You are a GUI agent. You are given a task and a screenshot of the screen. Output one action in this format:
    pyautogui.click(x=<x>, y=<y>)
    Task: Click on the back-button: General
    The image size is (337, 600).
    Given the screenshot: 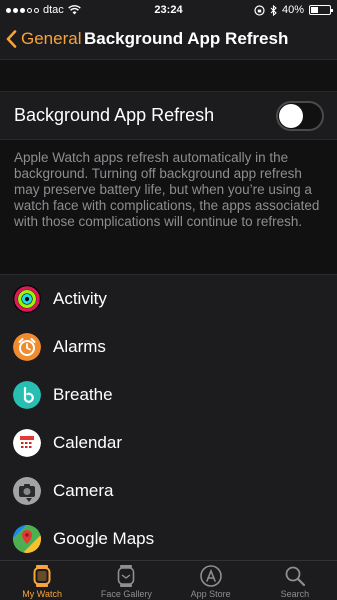 What is the action you would take?
    pyautogui.click(x=43, y=39)
    